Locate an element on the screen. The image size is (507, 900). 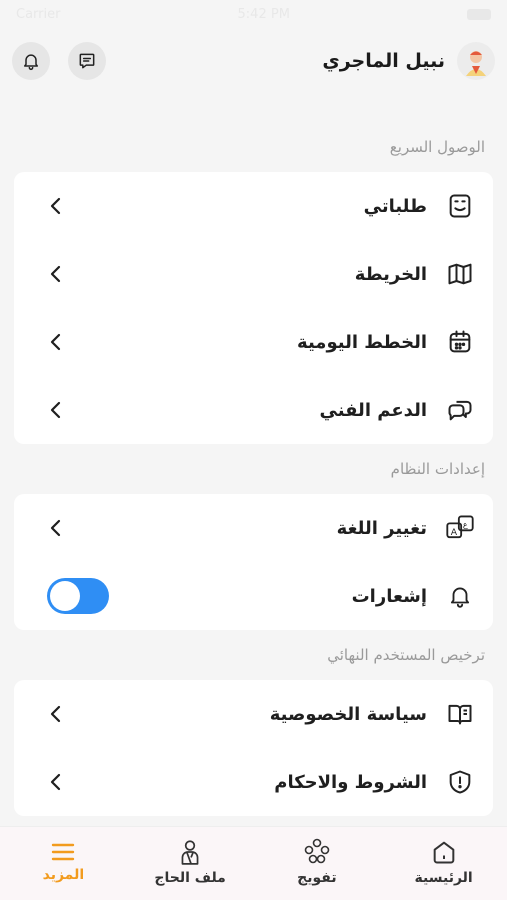
profile: نبيل الماجري is located at coordinates (408, 61).